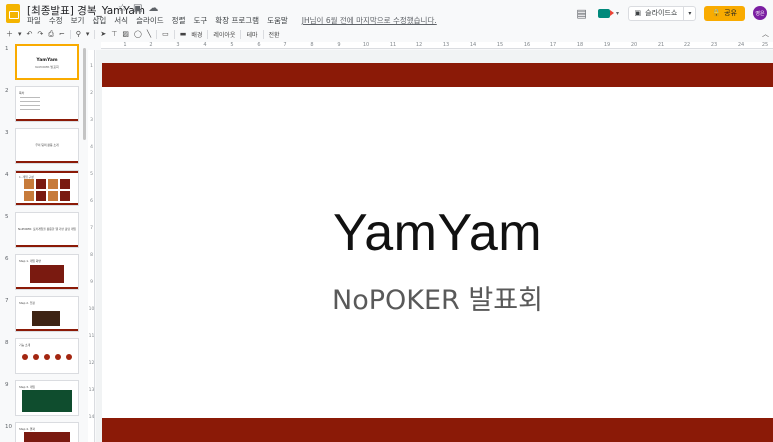 The width and height of the screenshot is (773, 442). Describe the element at coordinates (366, 45) in the screenshot. I see `ruler-tick: 10` at that location.